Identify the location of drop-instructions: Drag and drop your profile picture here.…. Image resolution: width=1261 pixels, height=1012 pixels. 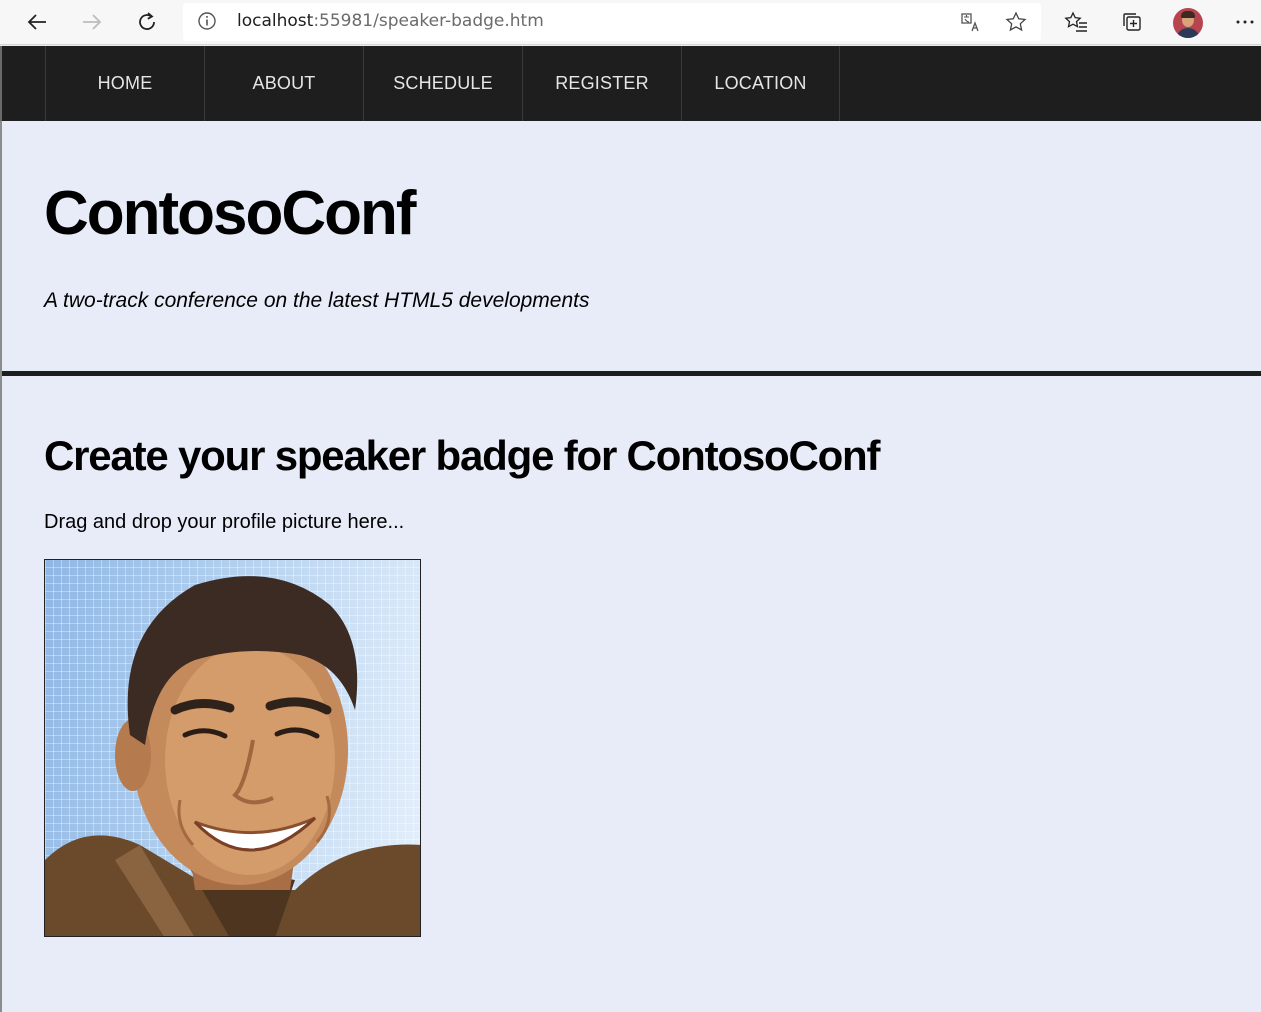
(224, 522).